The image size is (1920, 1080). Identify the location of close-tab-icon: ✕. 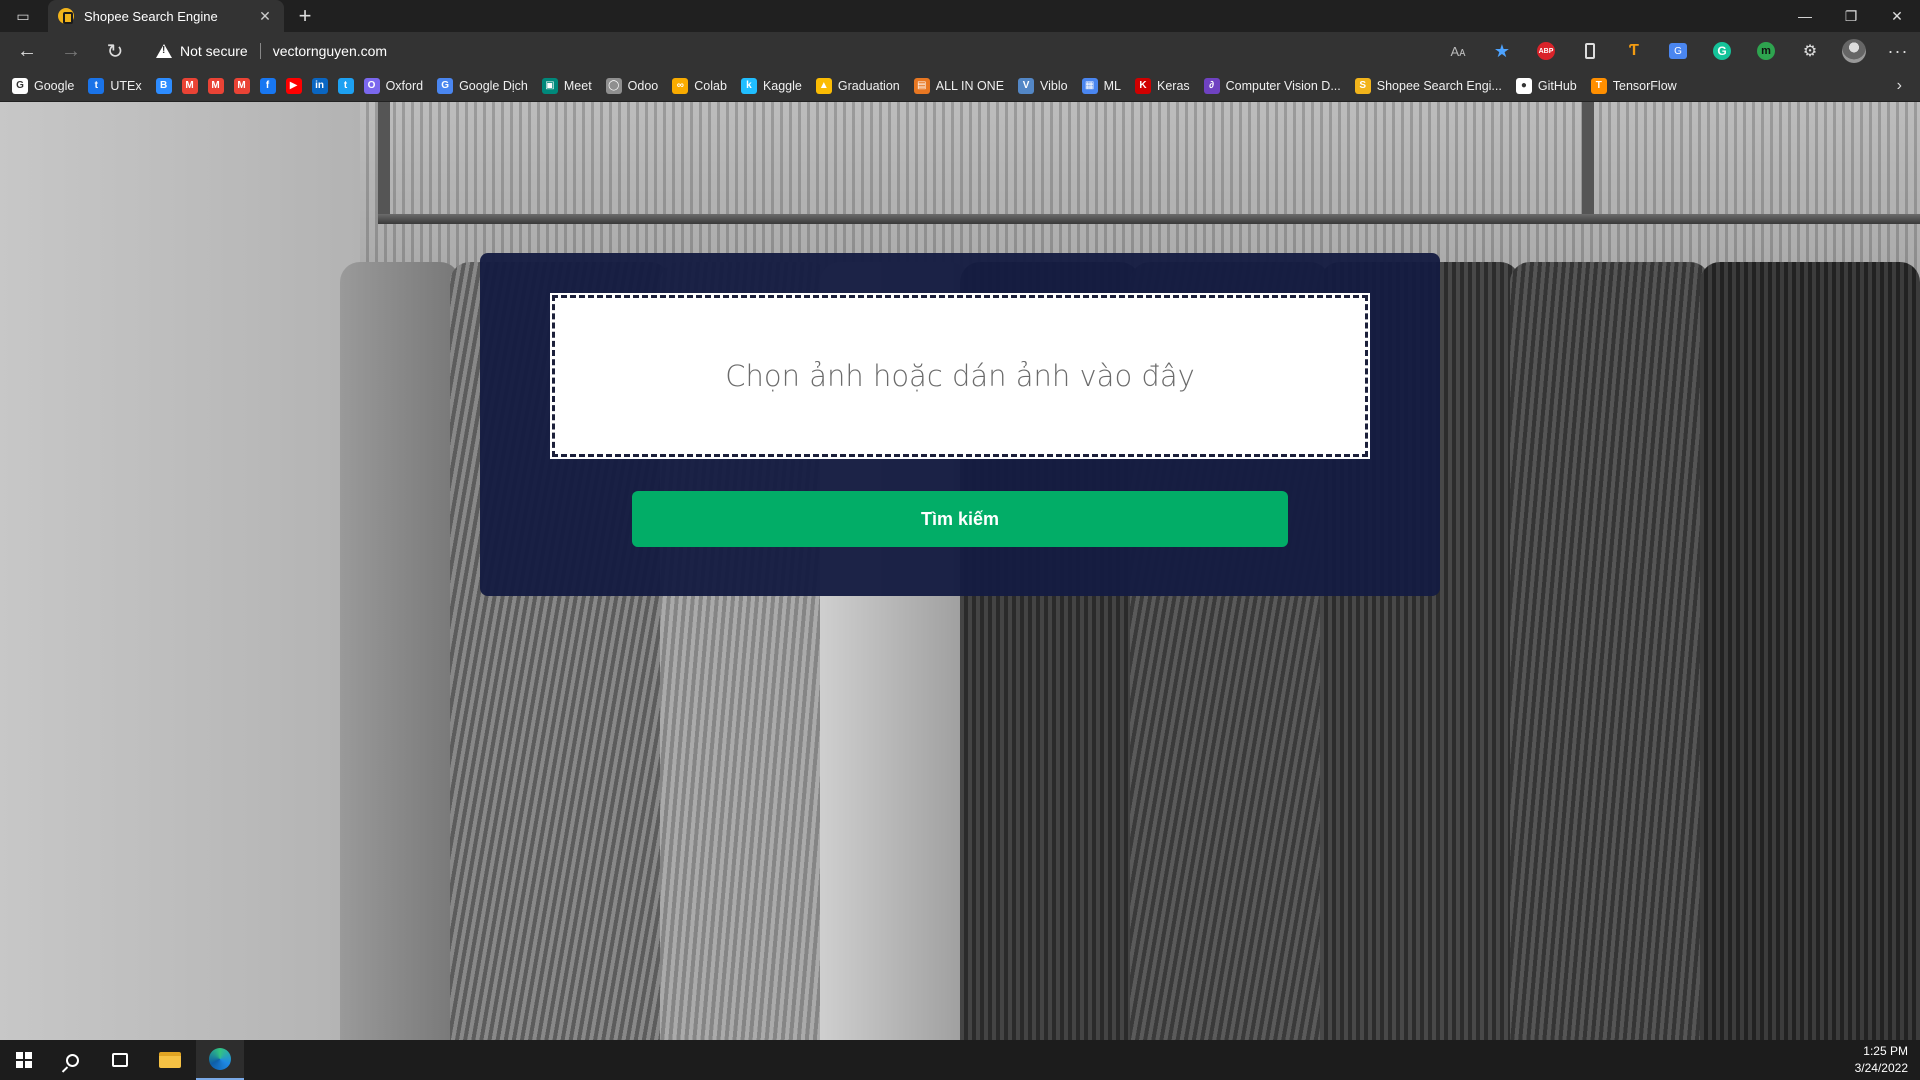
(265, 16).